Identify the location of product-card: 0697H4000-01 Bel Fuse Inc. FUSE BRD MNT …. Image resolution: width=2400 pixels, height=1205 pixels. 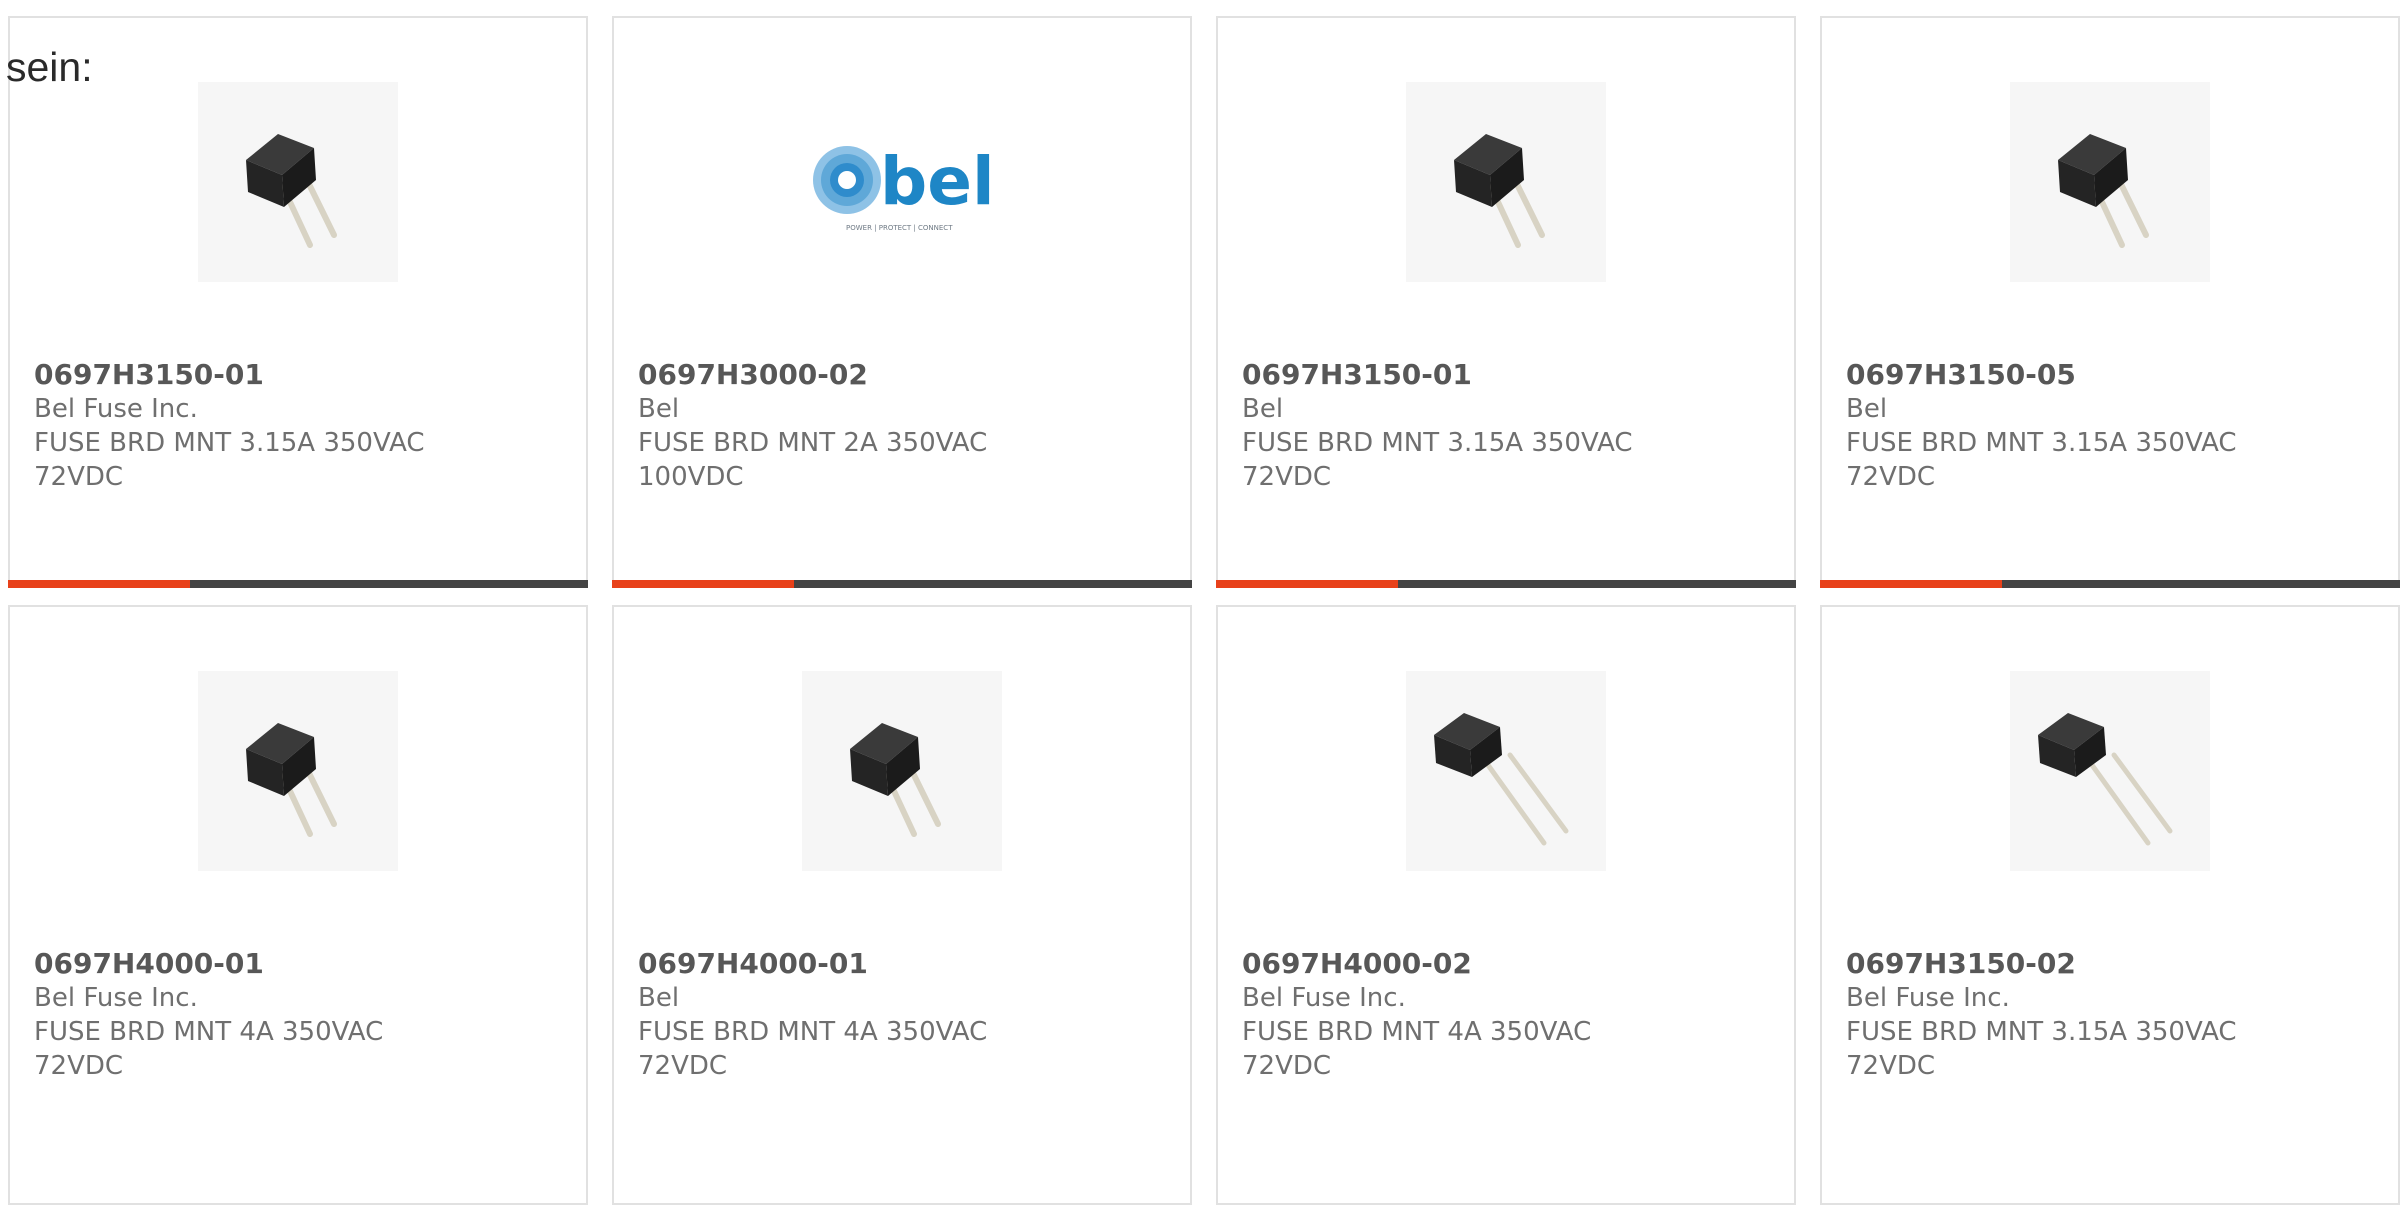
(298, 905).